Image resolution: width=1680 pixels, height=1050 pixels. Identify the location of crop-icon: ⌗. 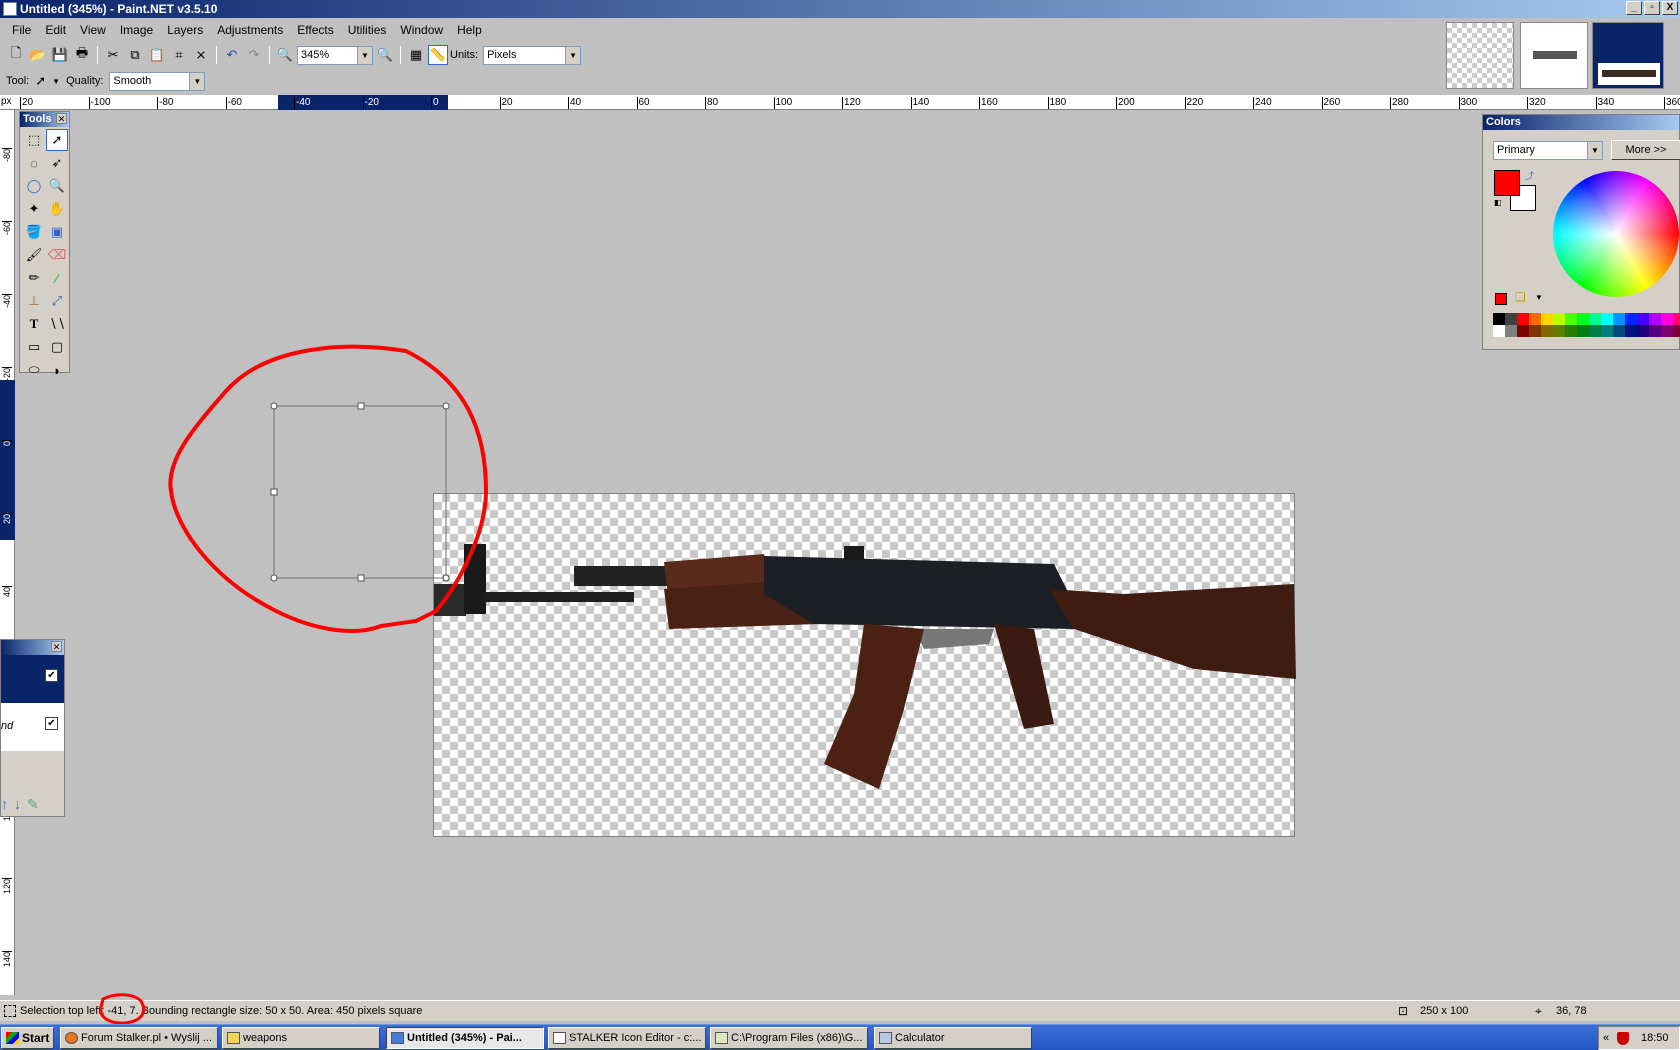
(179, 55).